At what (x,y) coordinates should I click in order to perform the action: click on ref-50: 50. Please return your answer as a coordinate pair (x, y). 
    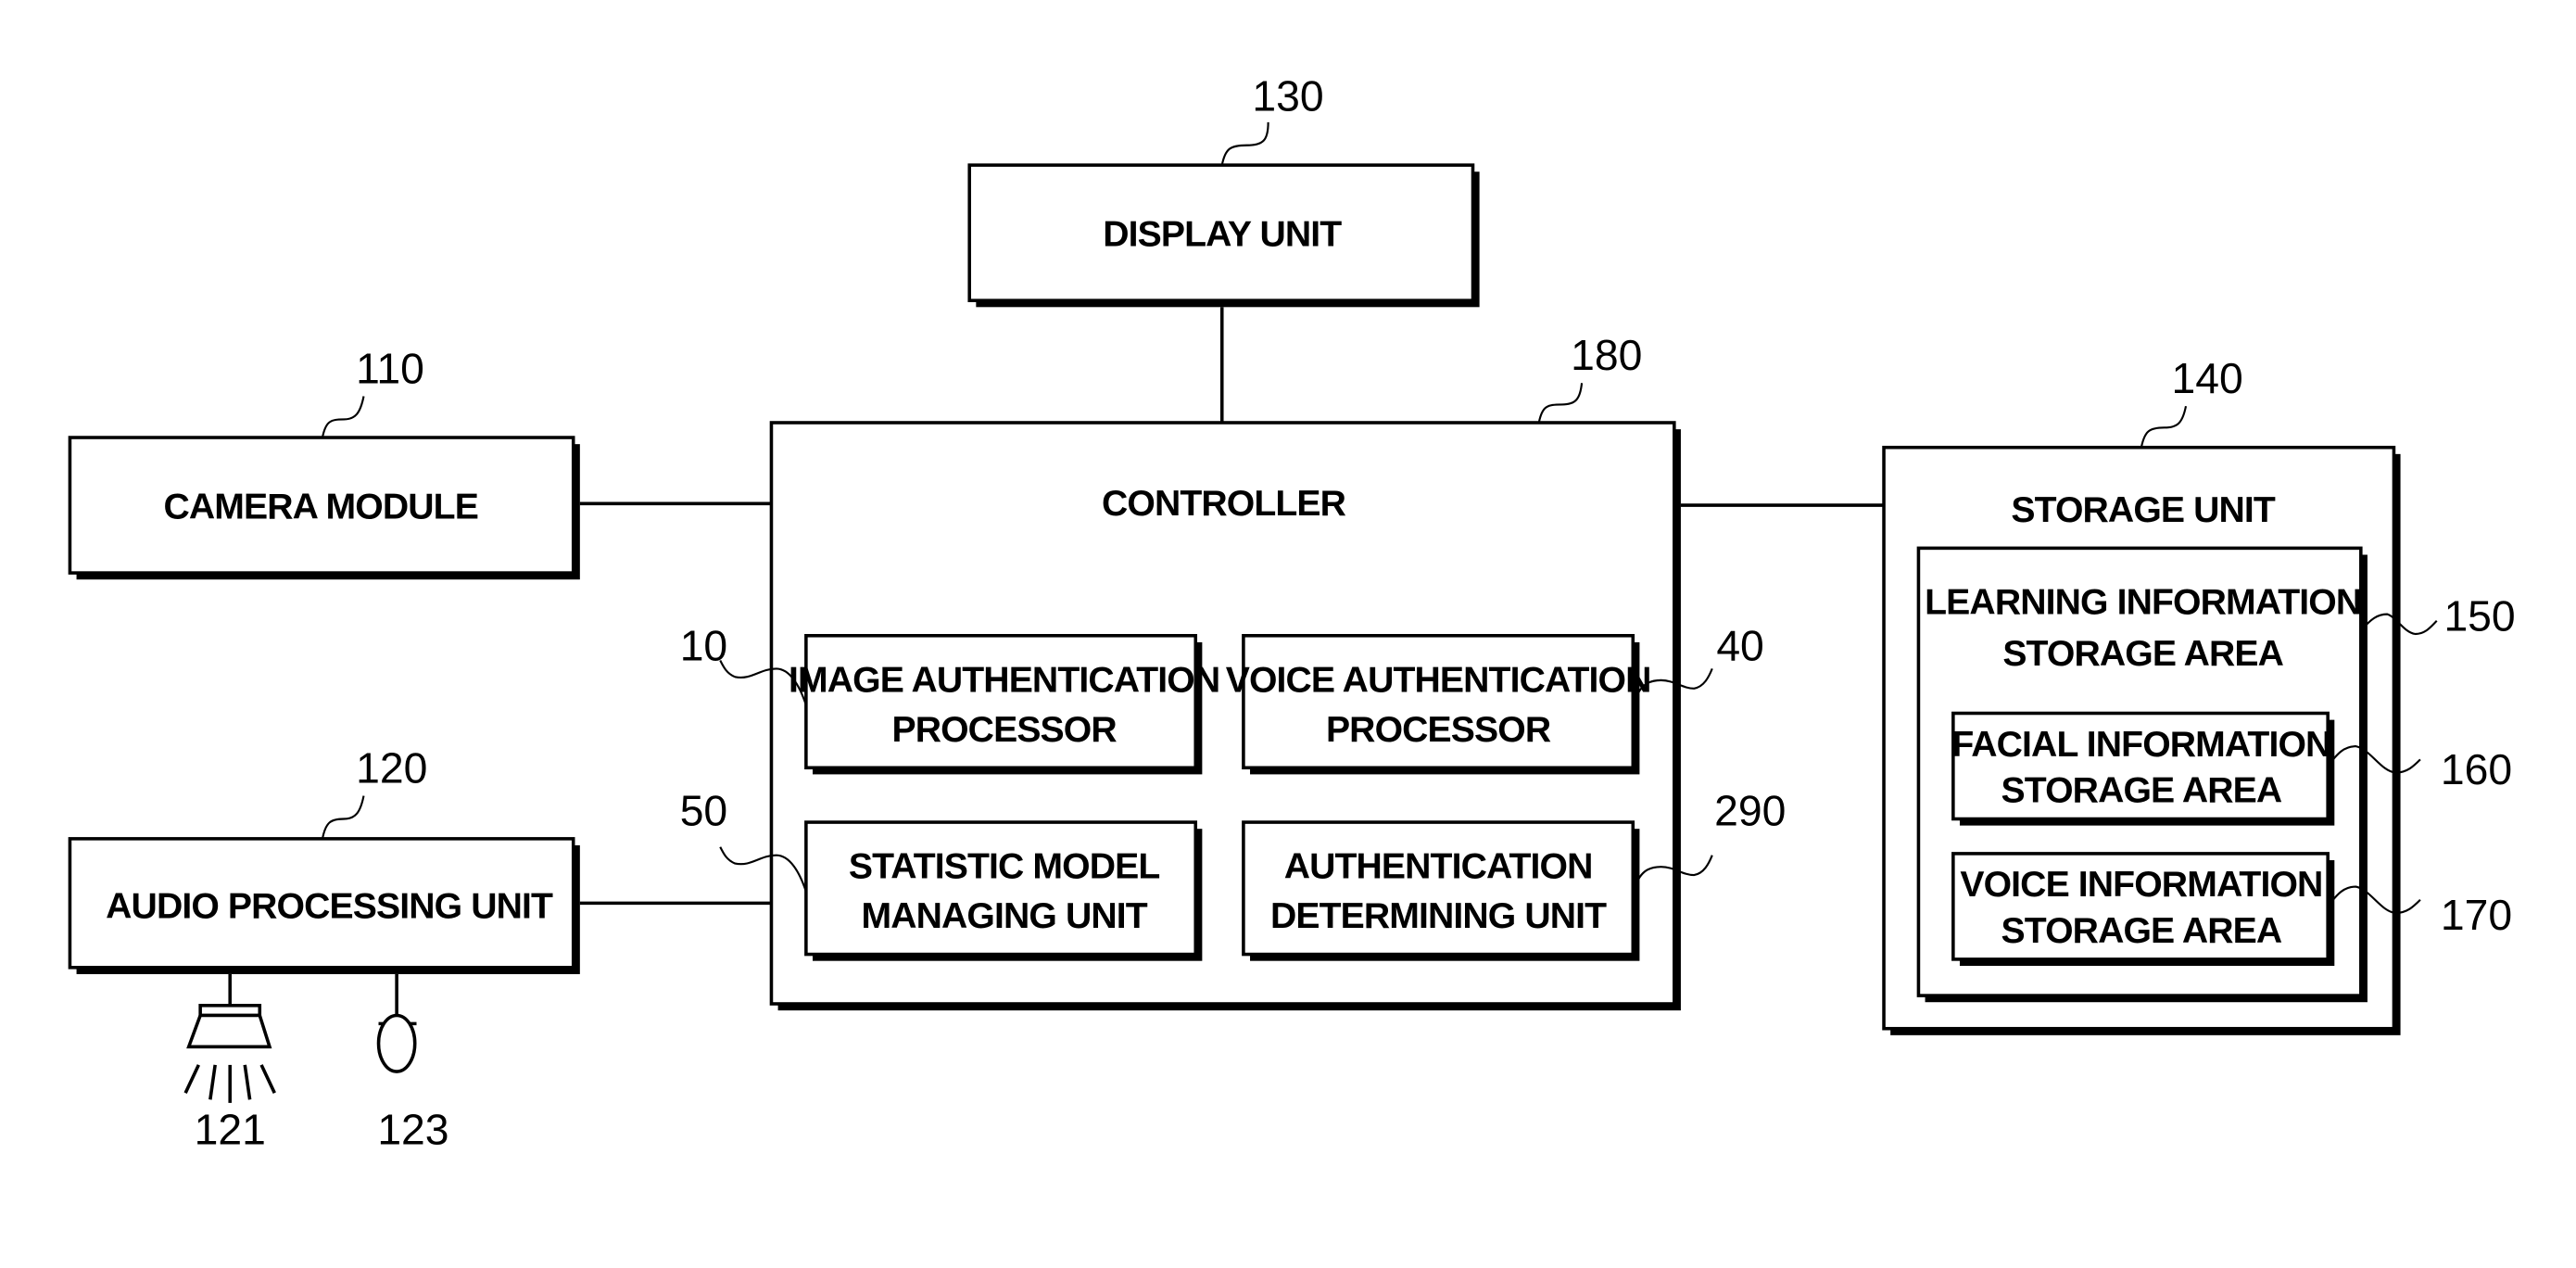
    Looking at the image, I should click on (704, 811).